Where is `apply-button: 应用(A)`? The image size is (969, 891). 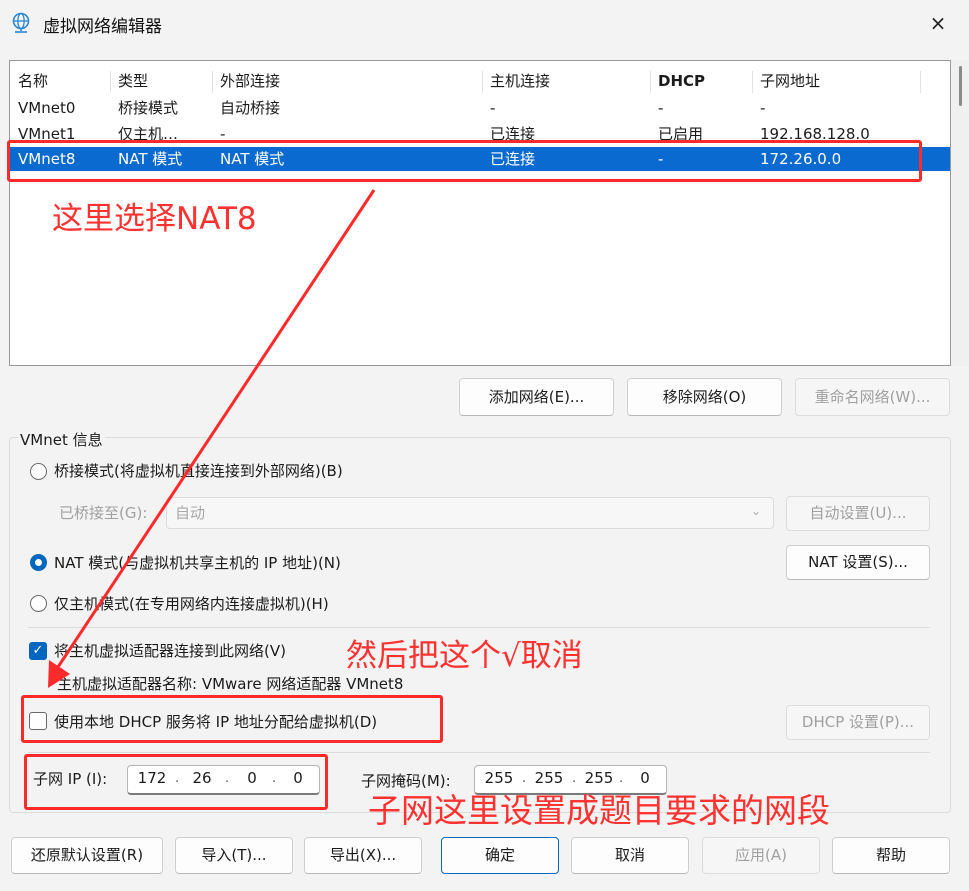
apply-button: 应用(A) is located at coordinates (761, 855).